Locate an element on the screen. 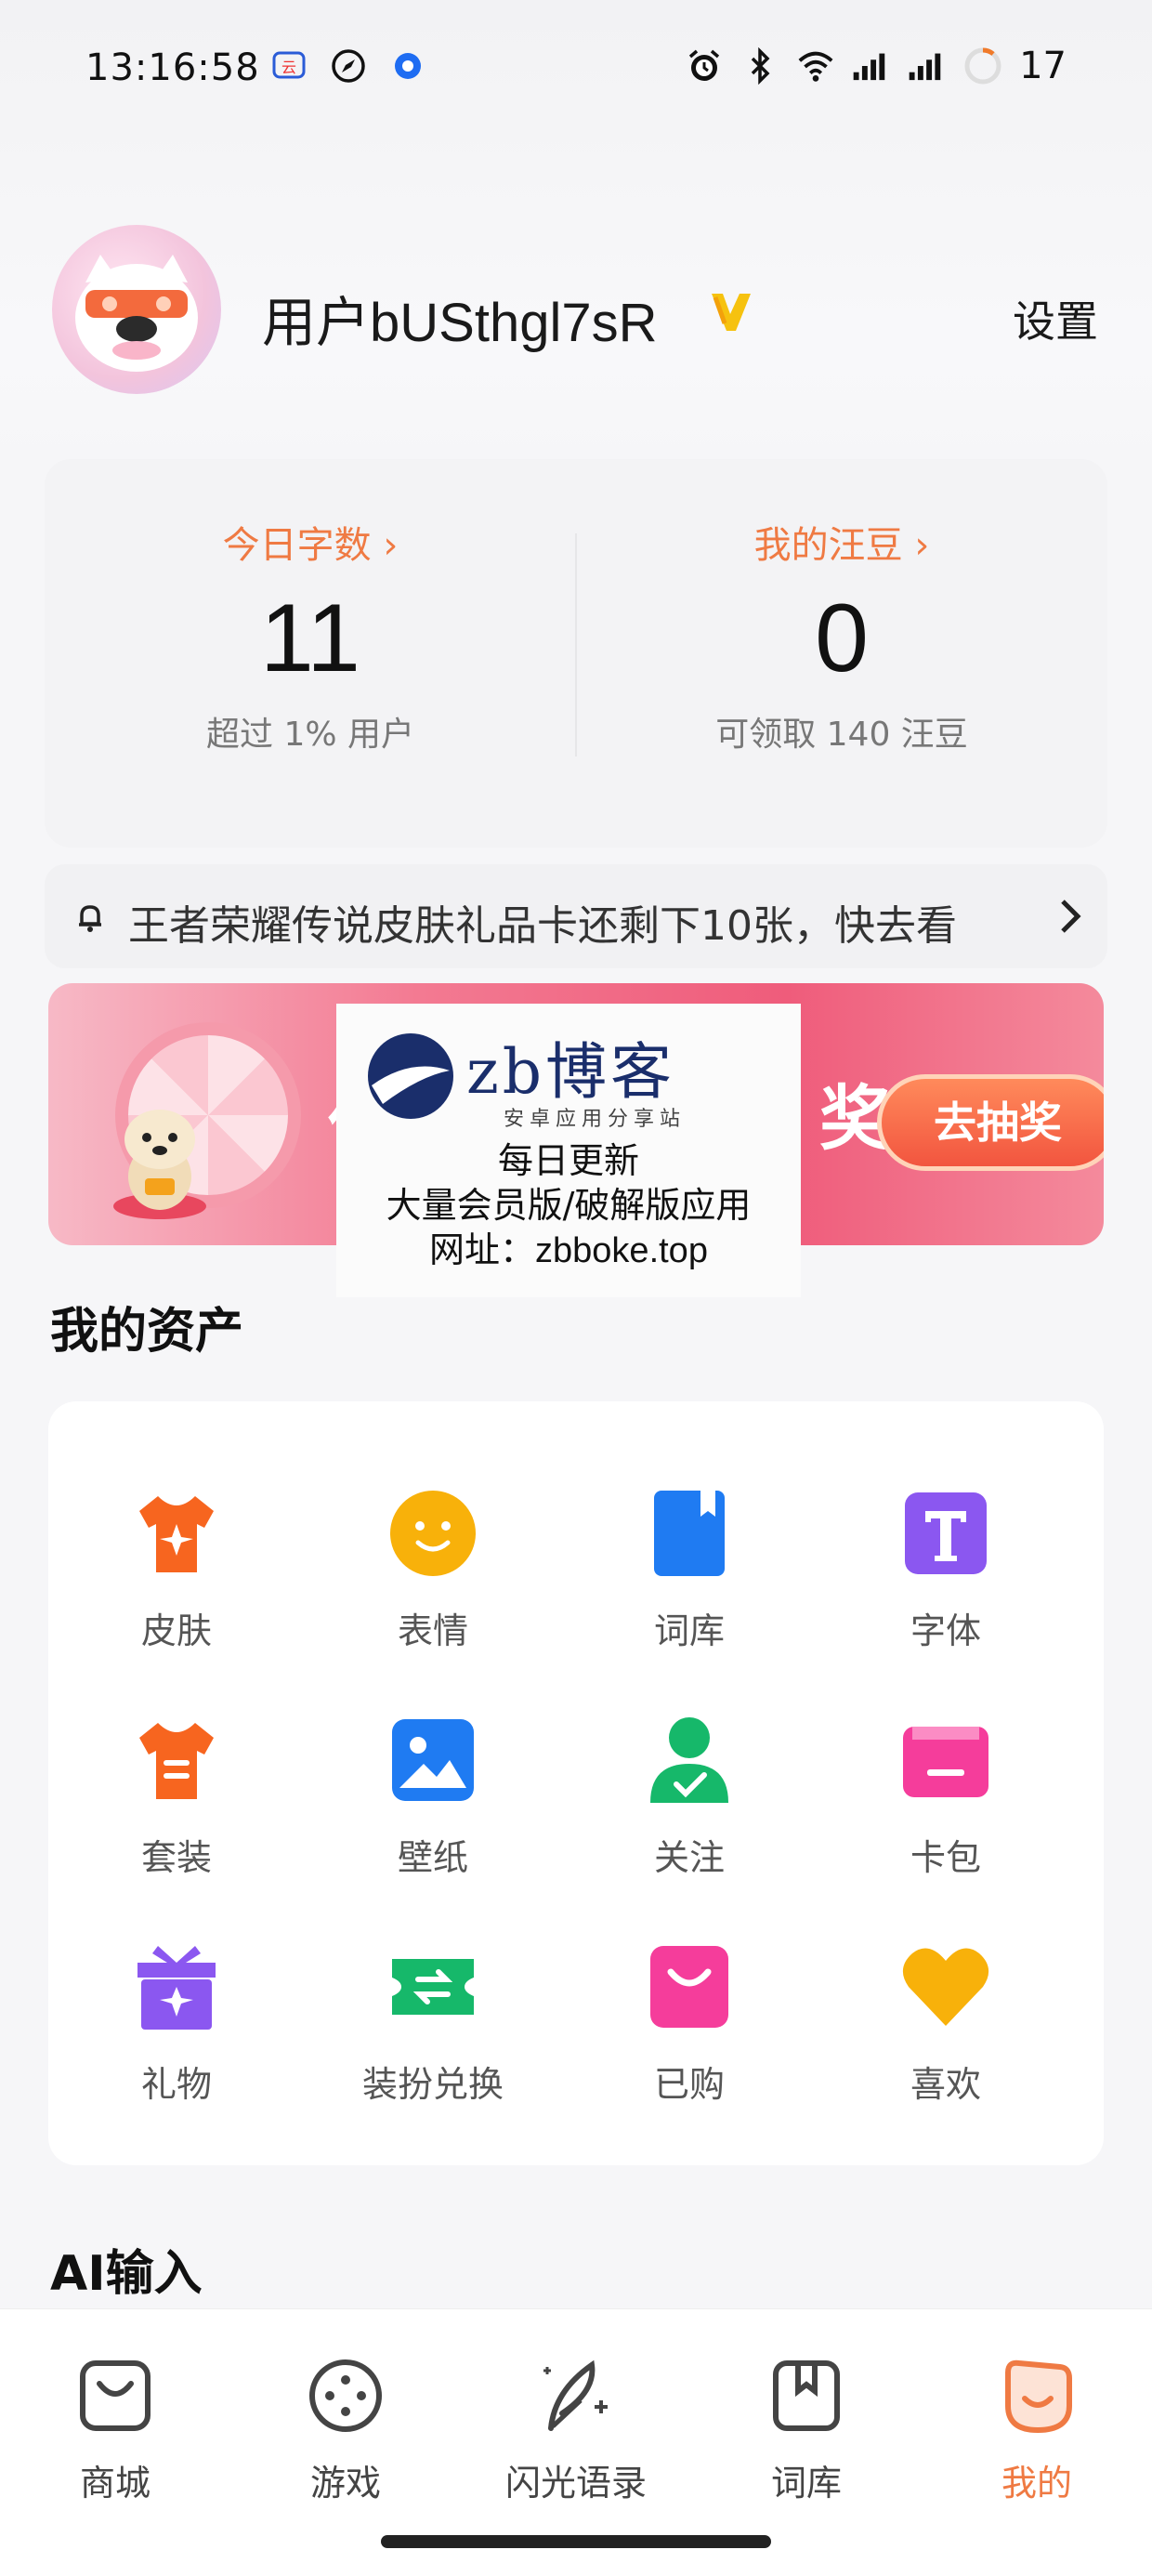 This screenshot has height=2576, width=1152. chevron-right-icon is located at coordinates (1070, 916).